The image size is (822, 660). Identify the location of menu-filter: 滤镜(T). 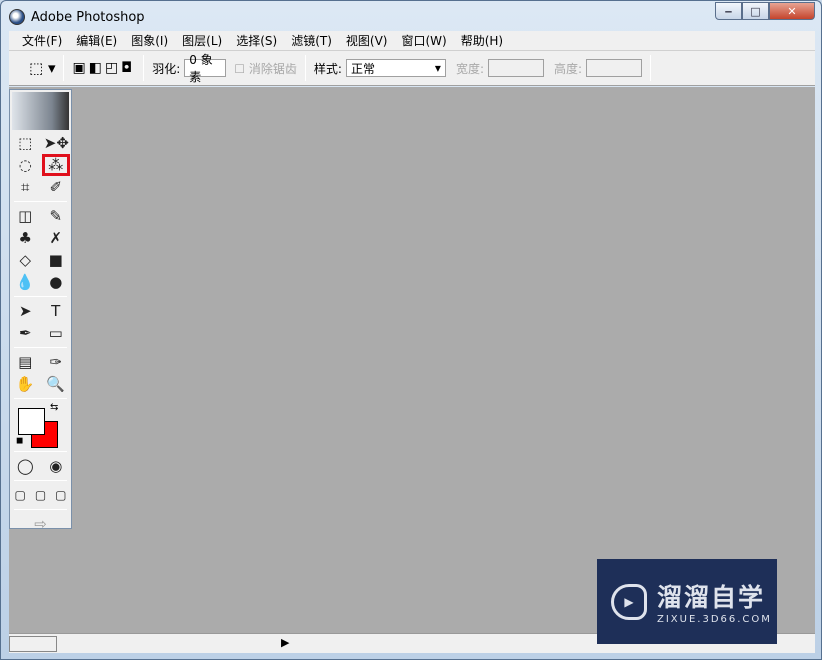
(311, 40).